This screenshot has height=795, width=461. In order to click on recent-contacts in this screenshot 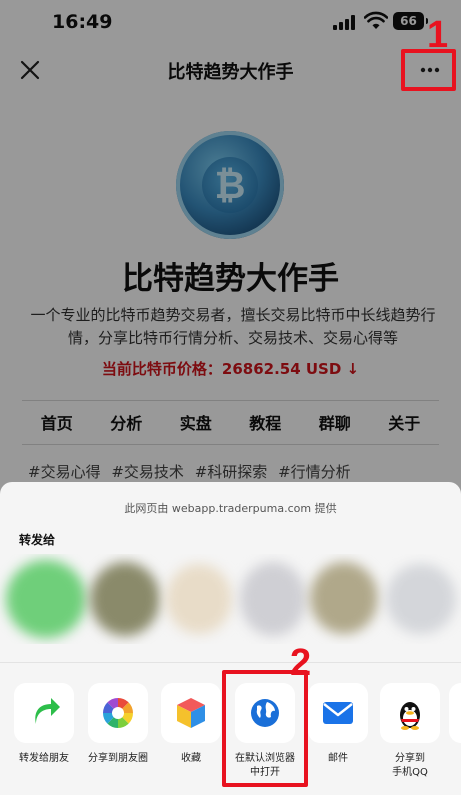, I will do `click(230, 599)`.